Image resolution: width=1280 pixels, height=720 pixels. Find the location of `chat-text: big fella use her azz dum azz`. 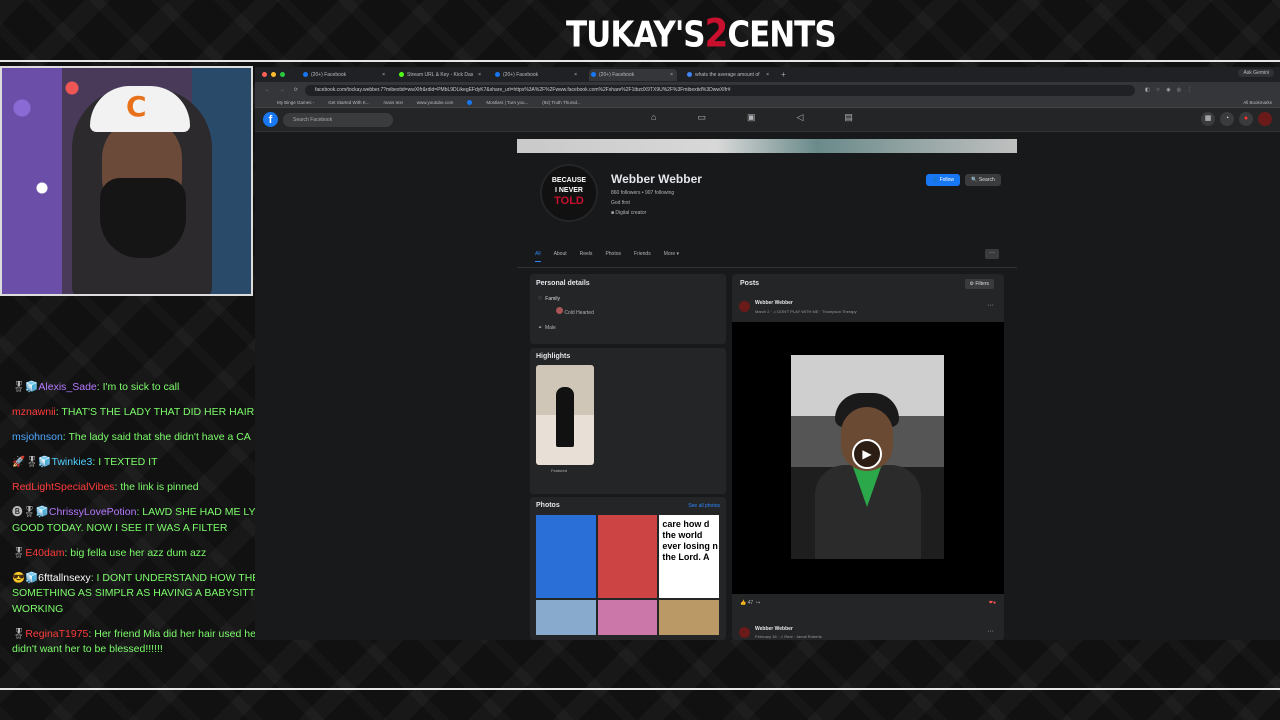

chat-text: big fella use her azz dum azz is located at coordinates (138, 552).